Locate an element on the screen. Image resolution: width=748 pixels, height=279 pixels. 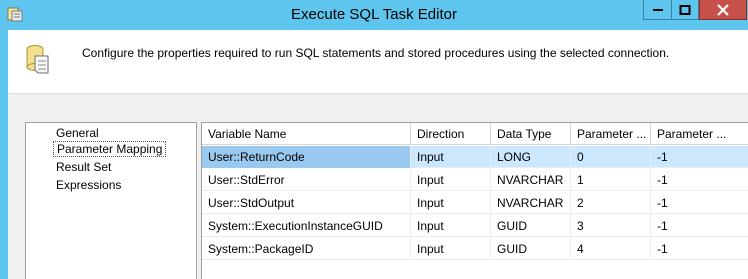
table-row: System::PackageID Input GUID 4 -1 is located at coordinates (475, 249).